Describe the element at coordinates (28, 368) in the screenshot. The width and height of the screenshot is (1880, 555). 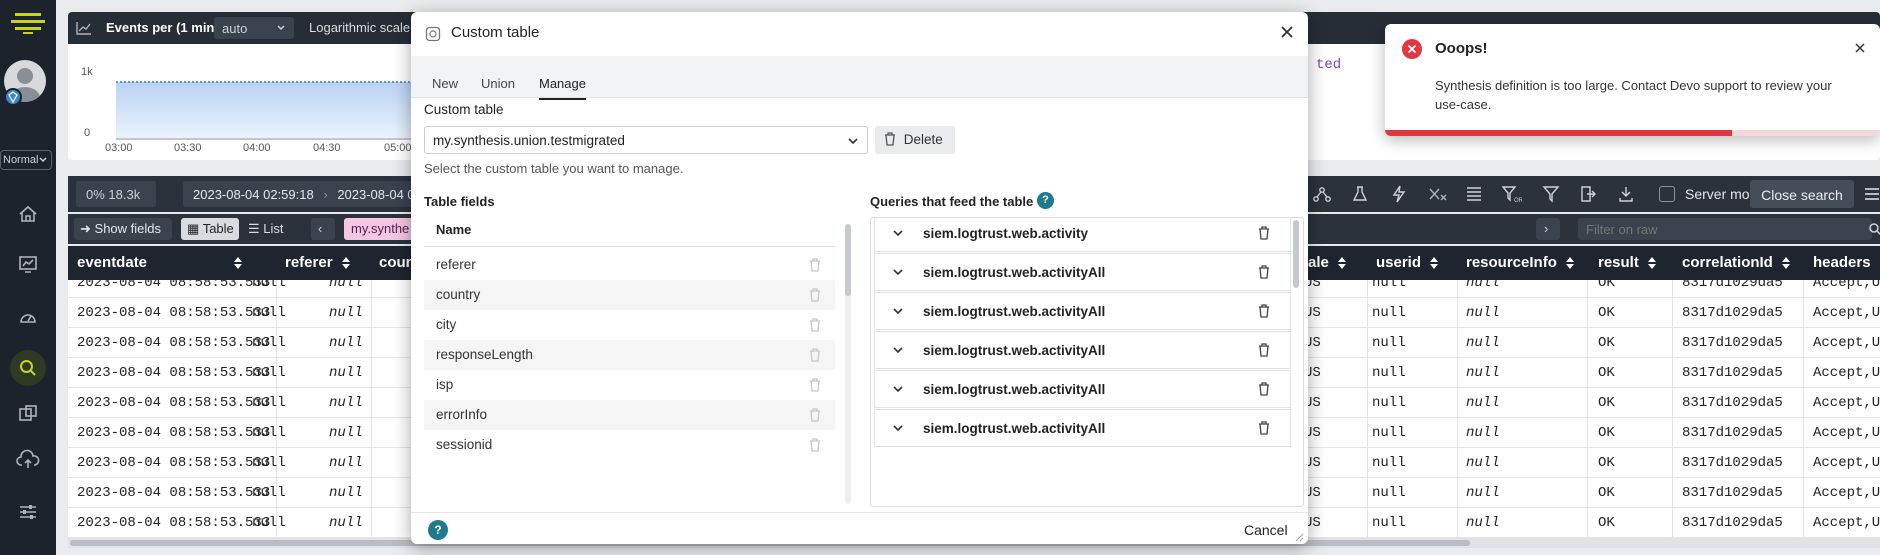
I see `search-icon` at that location.